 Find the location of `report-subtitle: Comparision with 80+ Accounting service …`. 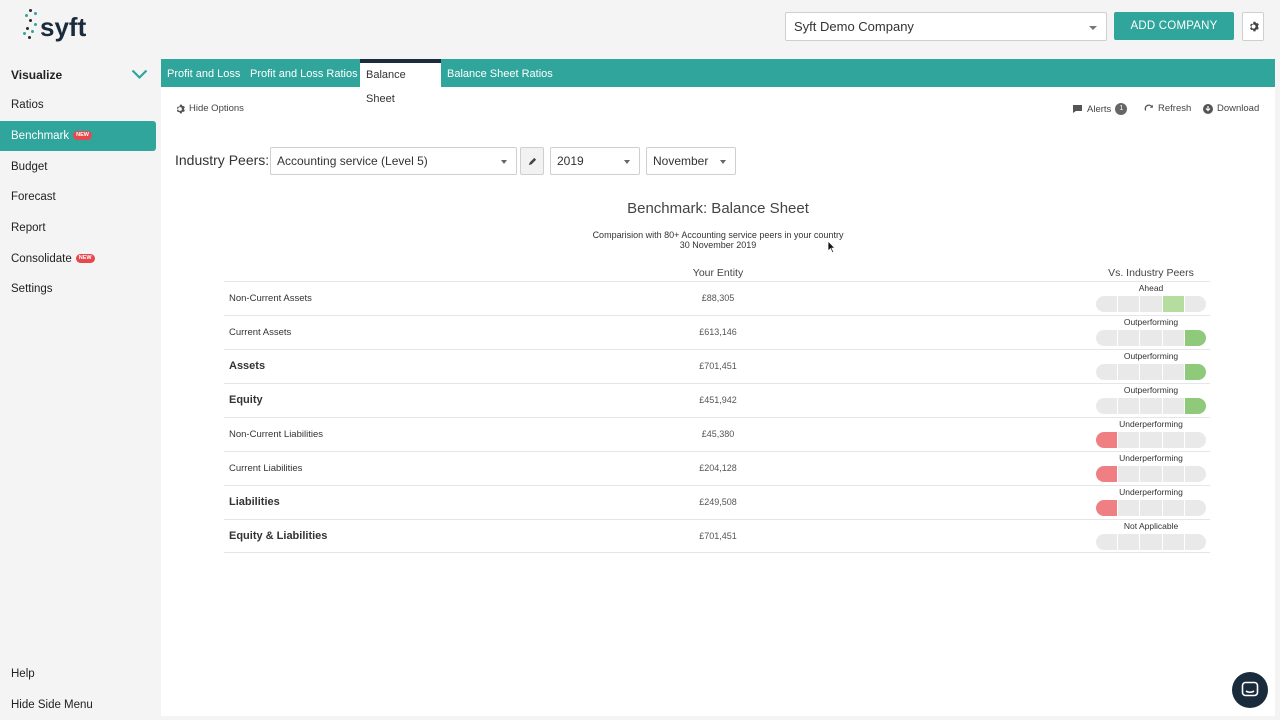

report-subtitle: Comparision with 80+ Accounting service … is located at coordinates (718, 235).